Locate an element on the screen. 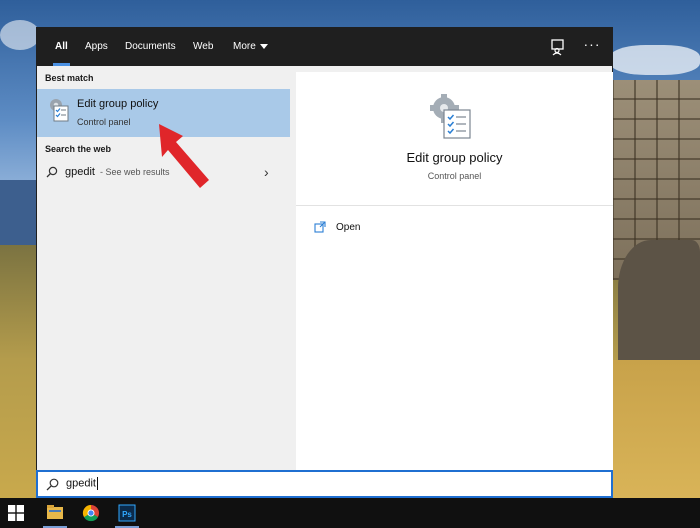 This screenshot has width=700, height=528. taskbar-file-explorer is located at coordinates (55, 513).